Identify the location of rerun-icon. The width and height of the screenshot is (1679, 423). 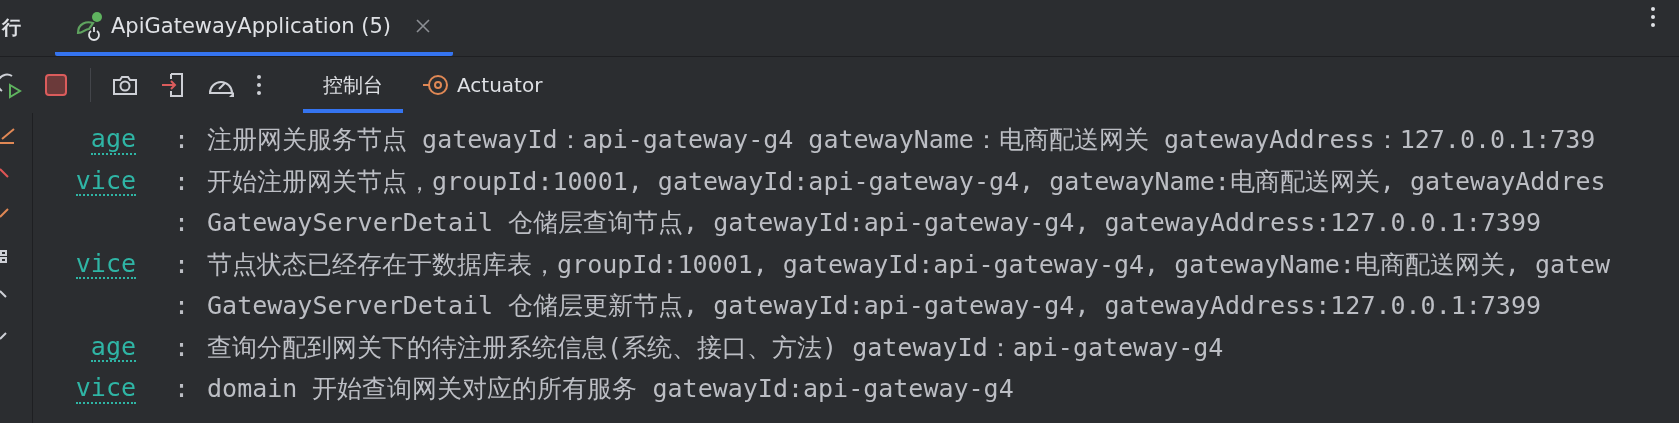
(11, 85).